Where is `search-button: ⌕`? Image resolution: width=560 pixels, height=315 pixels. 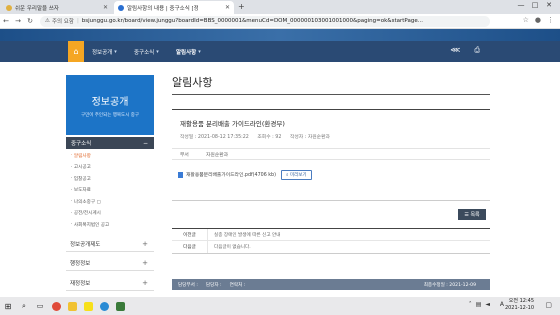 search-button: ⌕ is located at coordinates (24, 306).